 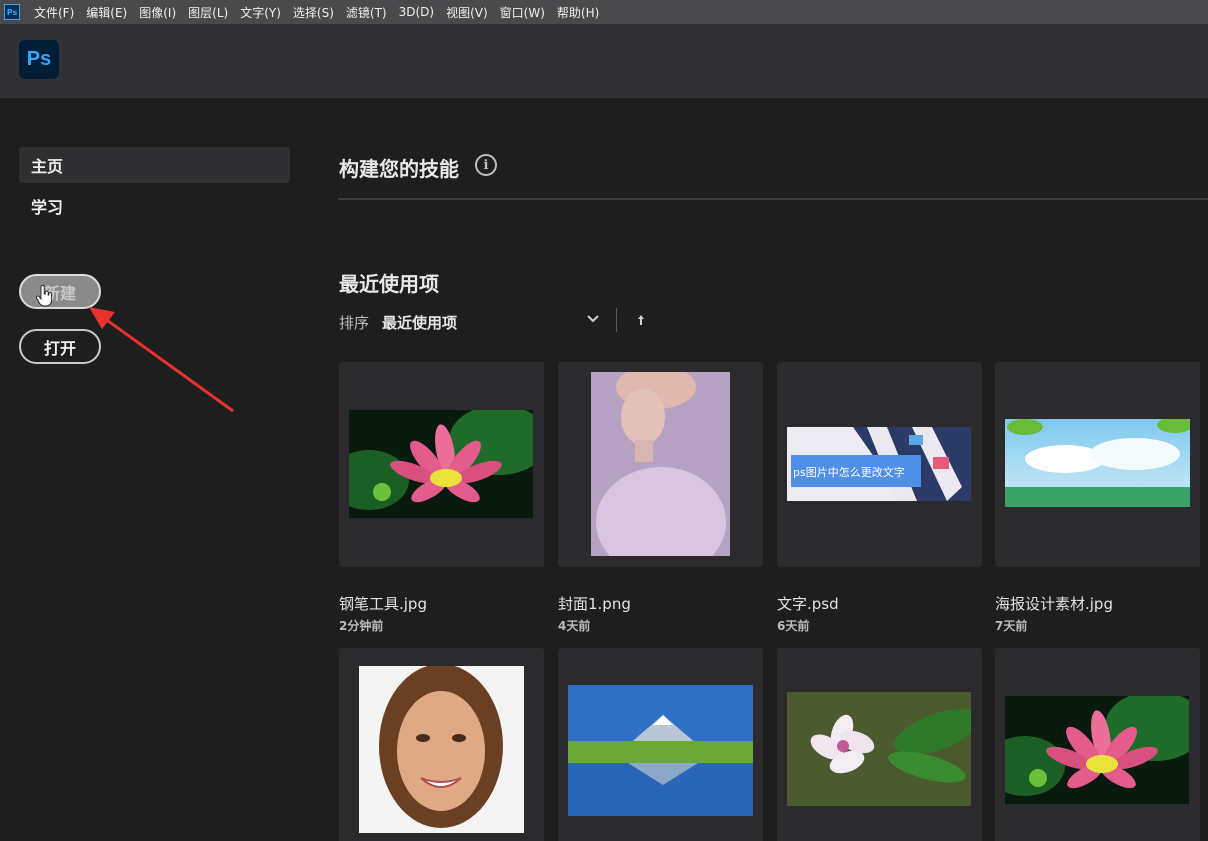 I want to click on file-time: 2分钟前, so click(x=361, y=626).